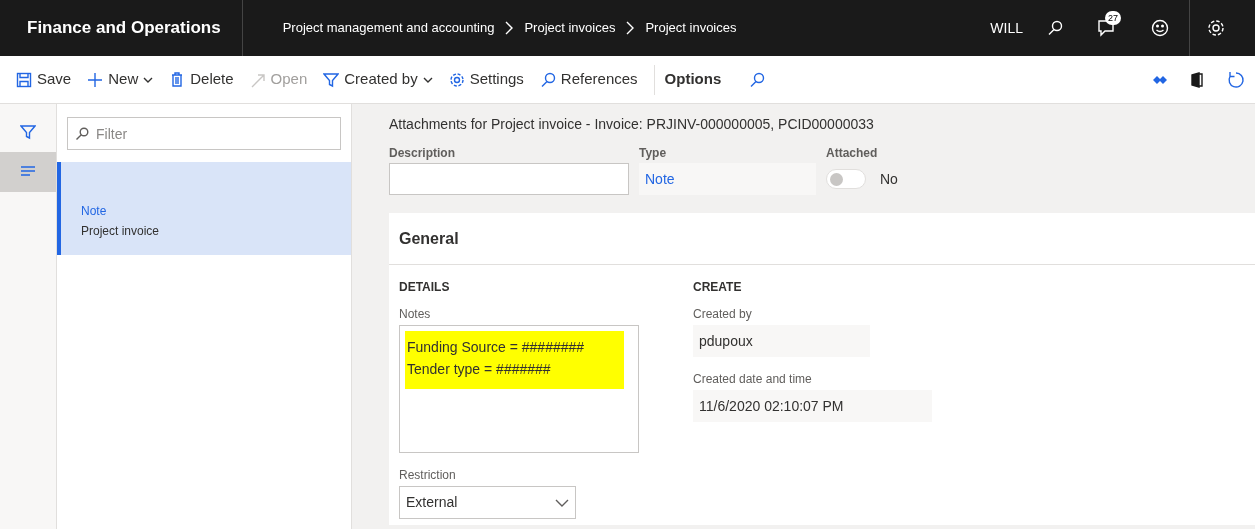  I want to click on description-field, so click(509, 179).